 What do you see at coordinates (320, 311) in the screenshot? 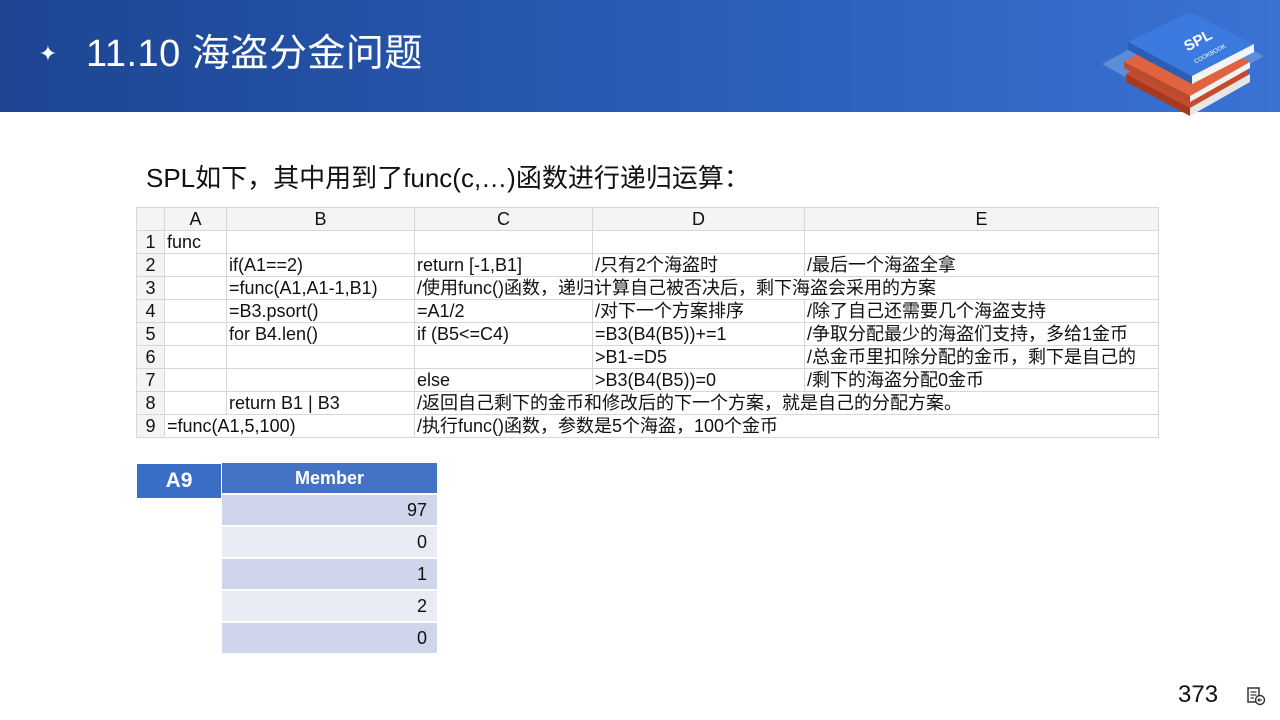
I see `cell: =B3.psort()` at bounding box center [320, 311].